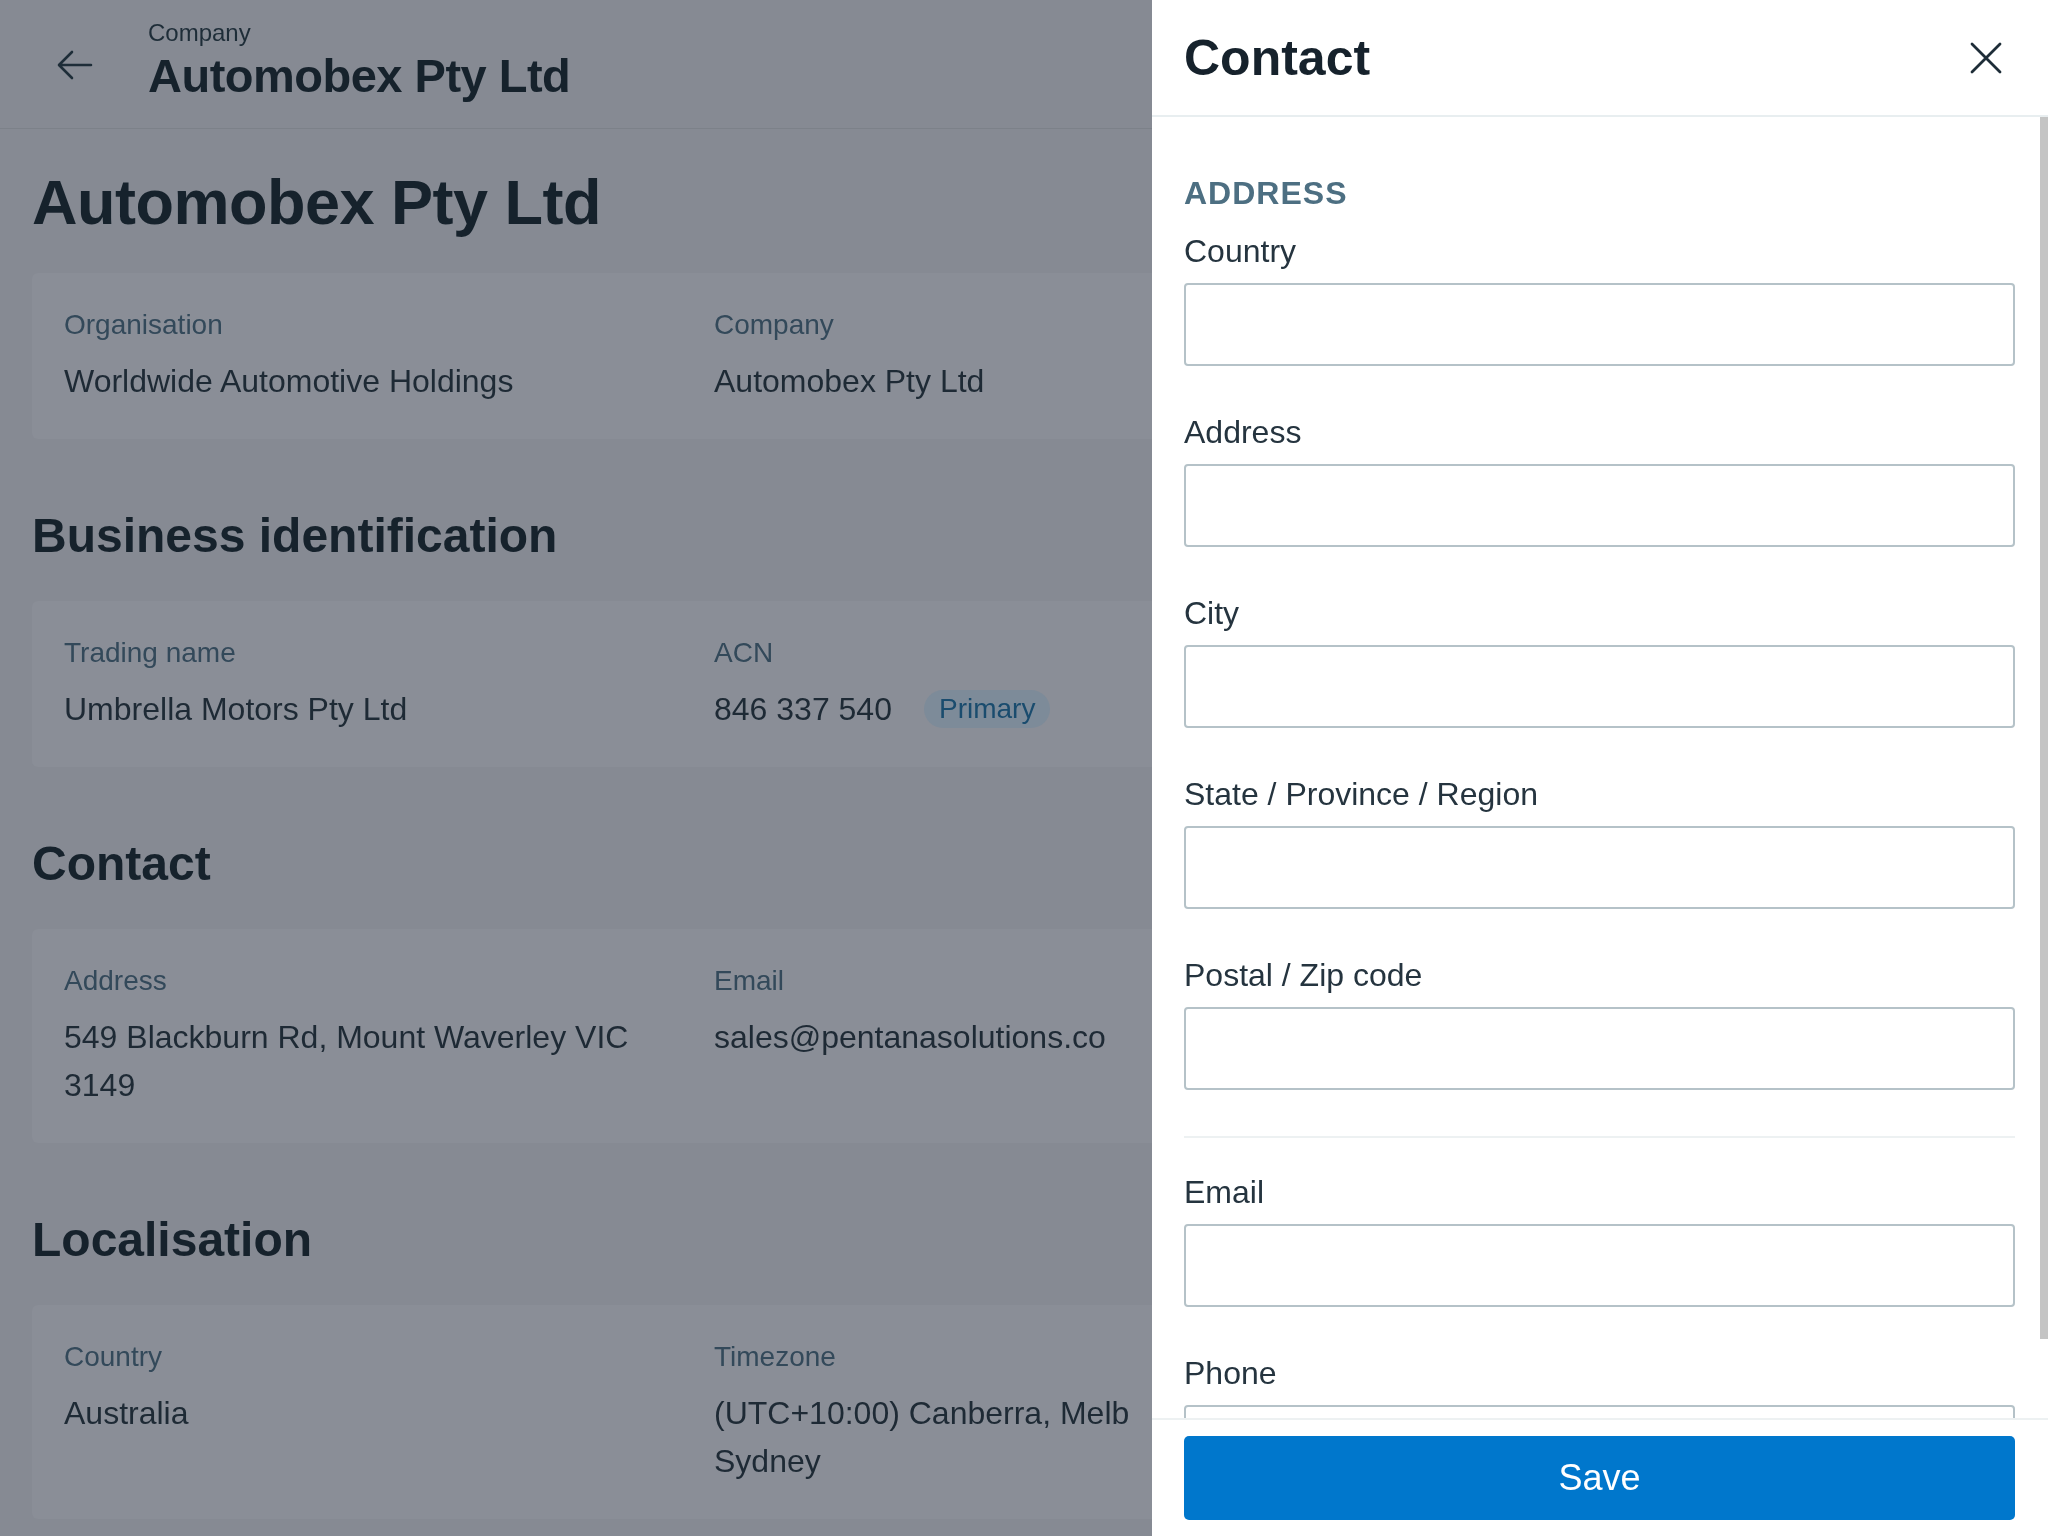 This screenshot has height=1536, width=2048. Describe the element at coordinates (1986, 57) in the screenshot. I see `close-icon` at that location.